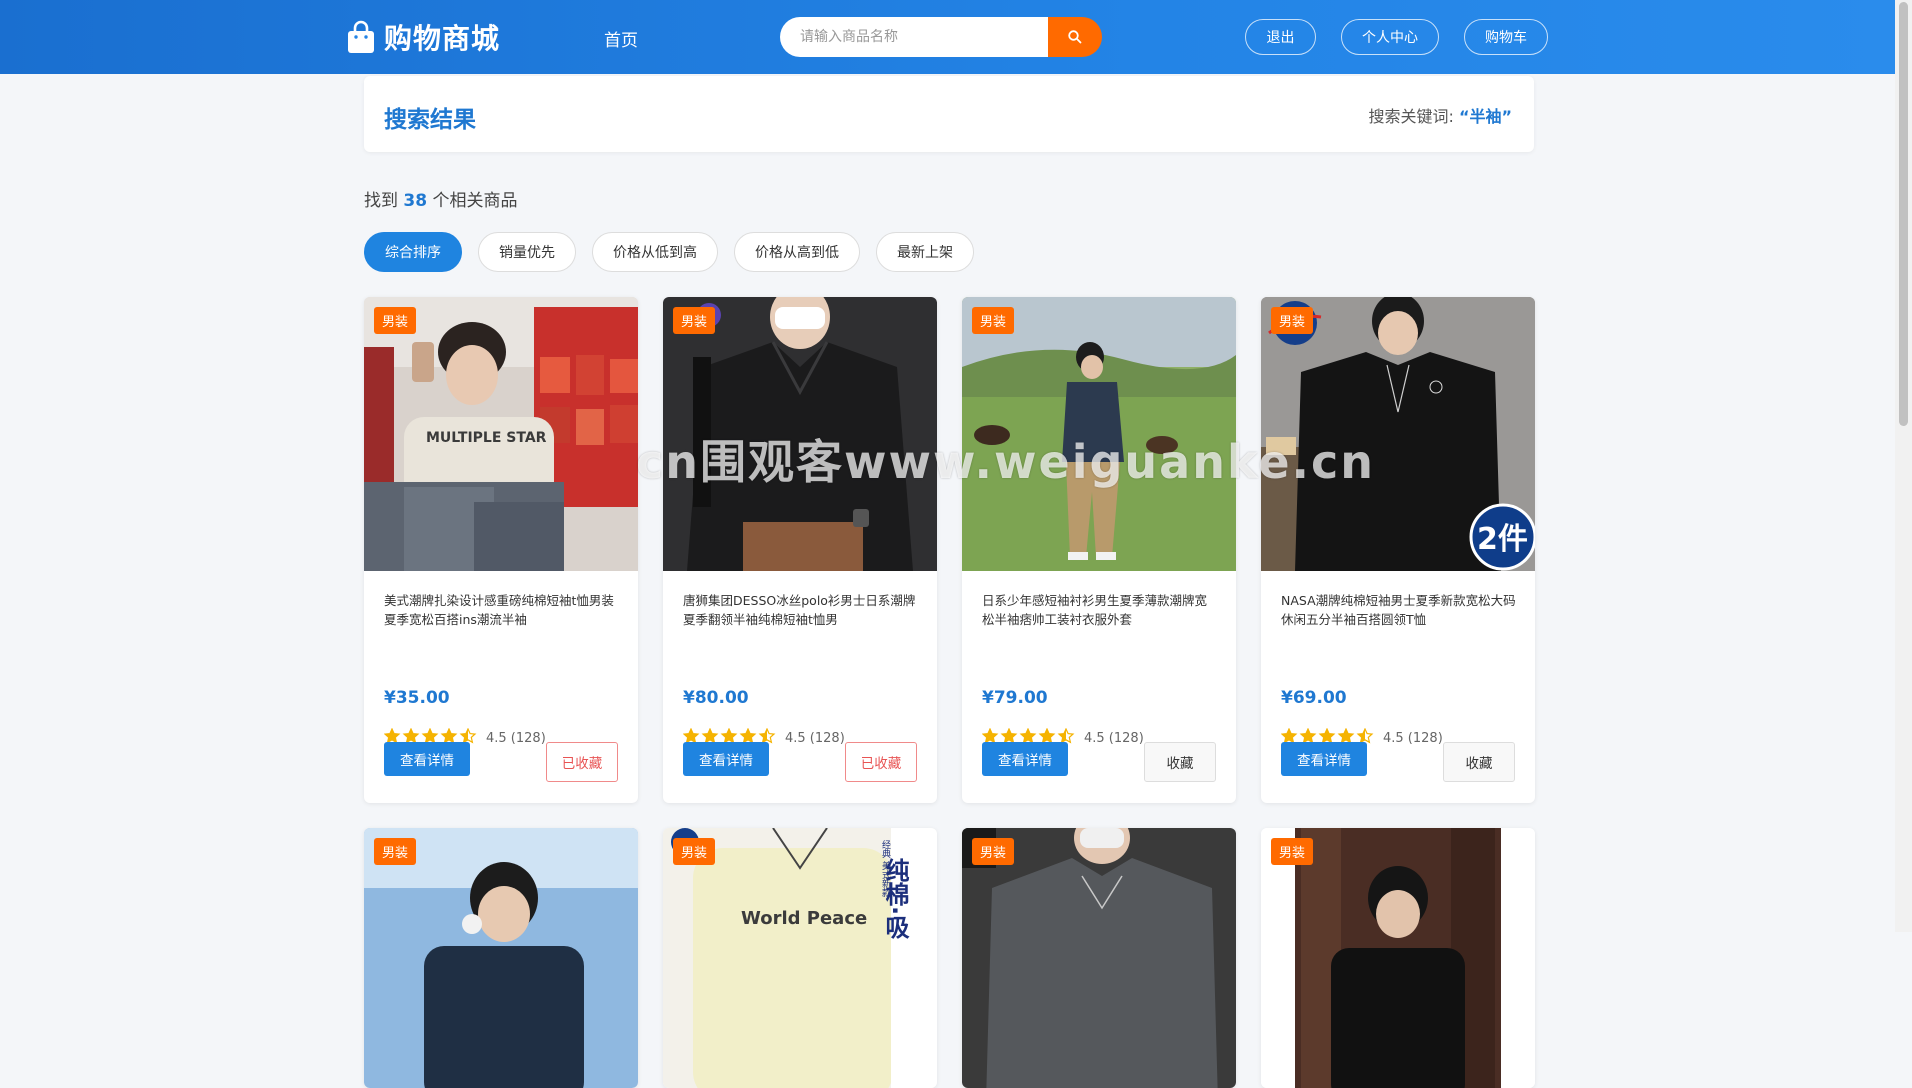 The width and height of the screenshot is (1912, 1088). What do you see at coordinates (486, 438) in the screenshot?
I see `svg-text: MULTIPLE STAR` at bounding box center [486, 438].